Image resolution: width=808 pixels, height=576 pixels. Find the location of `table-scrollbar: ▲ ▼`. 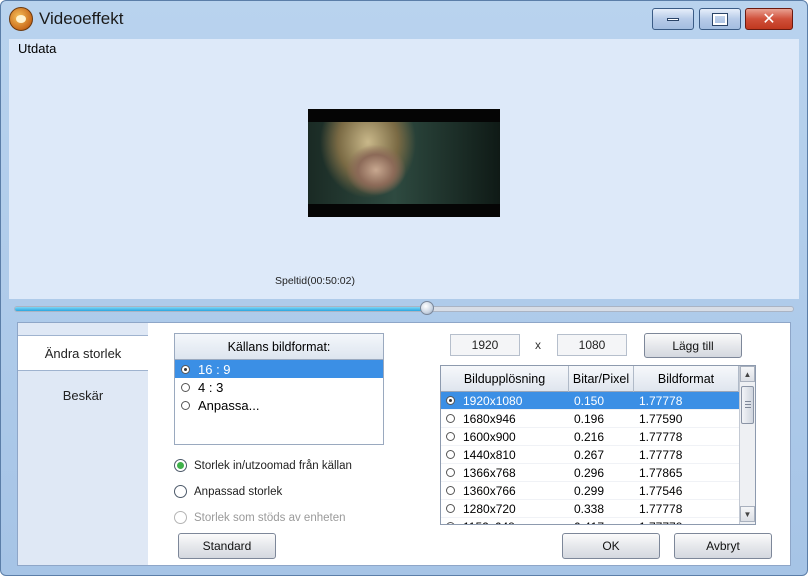

table-scrollbar: ▲ ▼ is located at coordinates (747, 445).